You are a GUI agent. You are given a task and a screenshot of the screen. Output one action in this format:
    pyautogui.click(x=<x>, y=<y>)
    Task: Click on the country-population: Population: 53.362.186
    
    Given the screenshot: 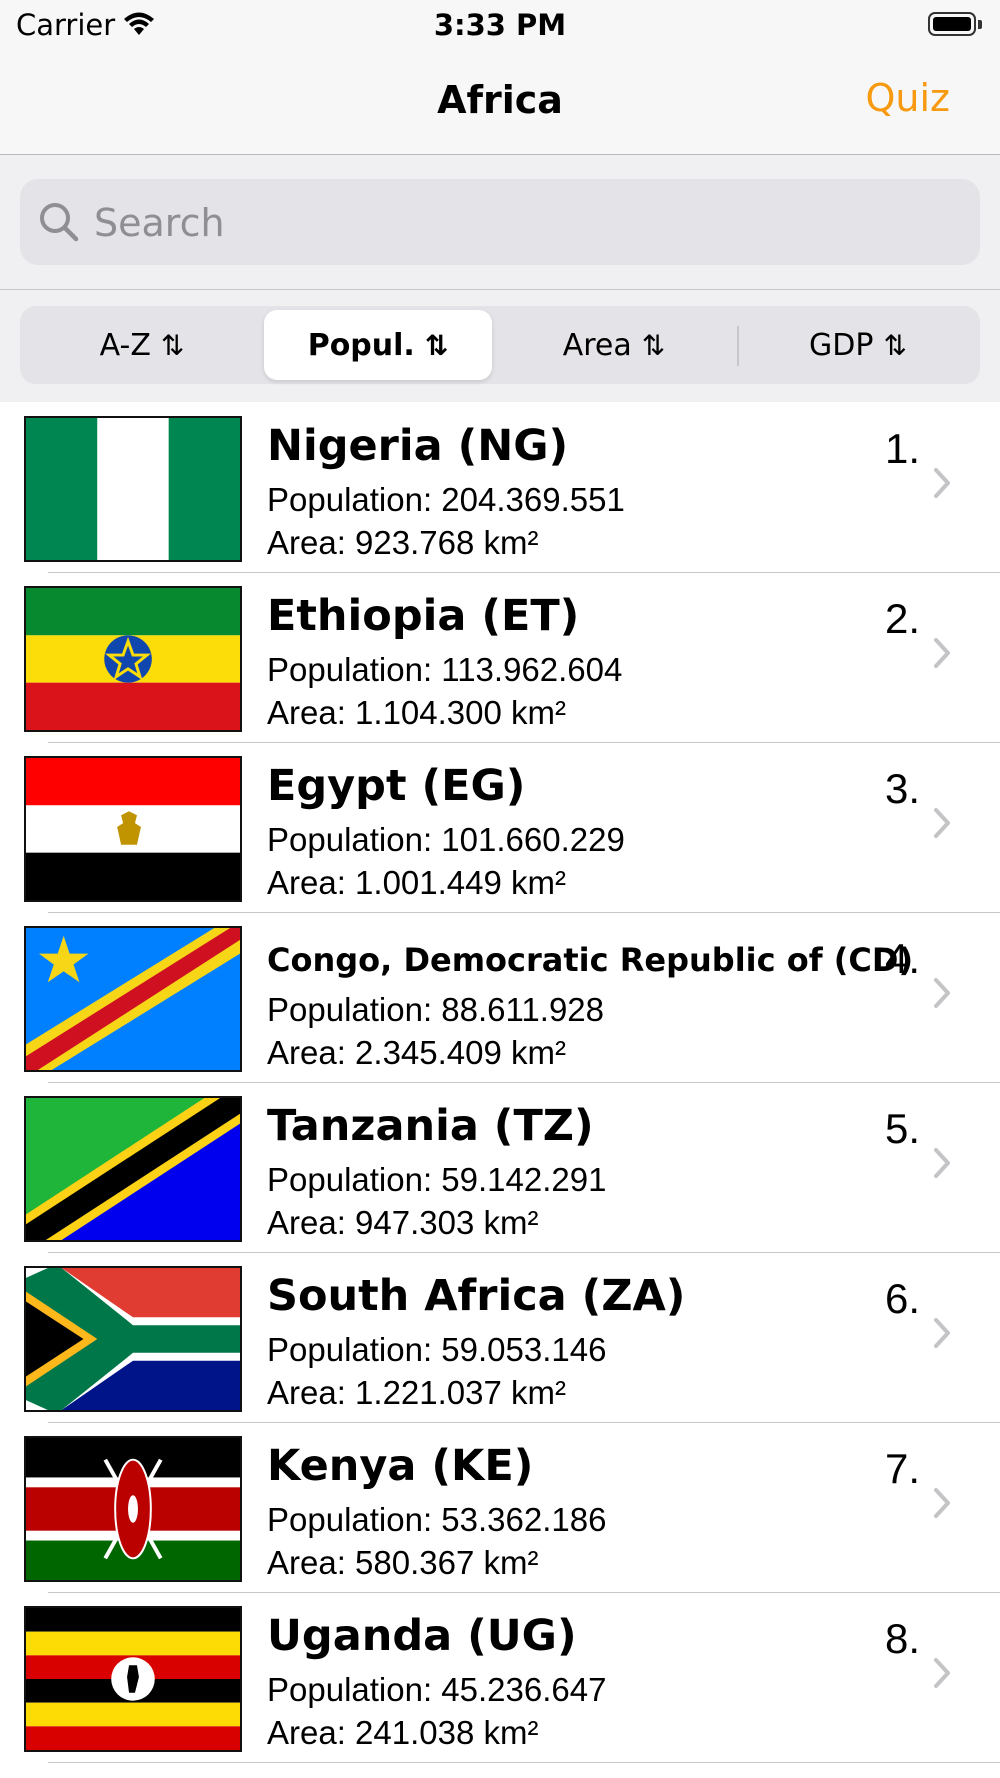 What is the action you would take?
    pyautogui.click(x=437, y=1519)
    